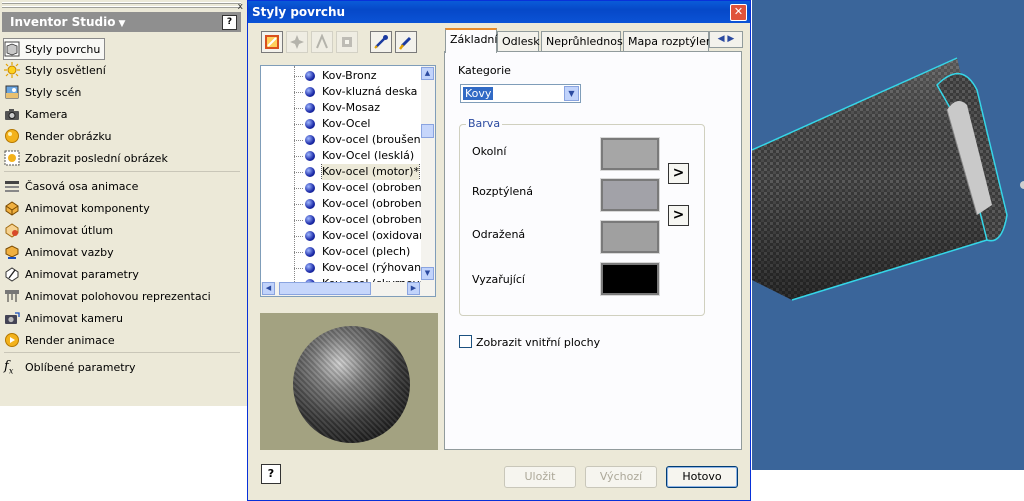 Image resolution: width=1024 pixels, height=501 pixels. I want to click on panel-grip, so click(121, 3).